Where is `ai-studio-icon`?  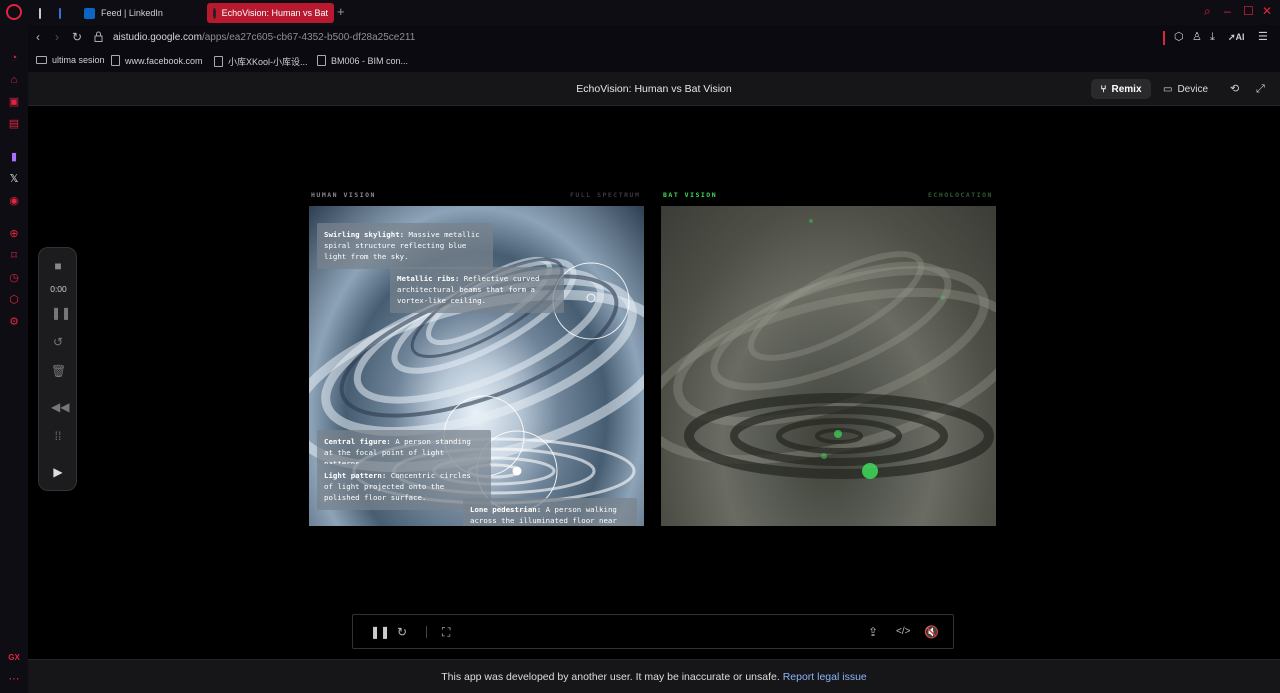
ai-studio-icon is located at coordinates (214, 13).